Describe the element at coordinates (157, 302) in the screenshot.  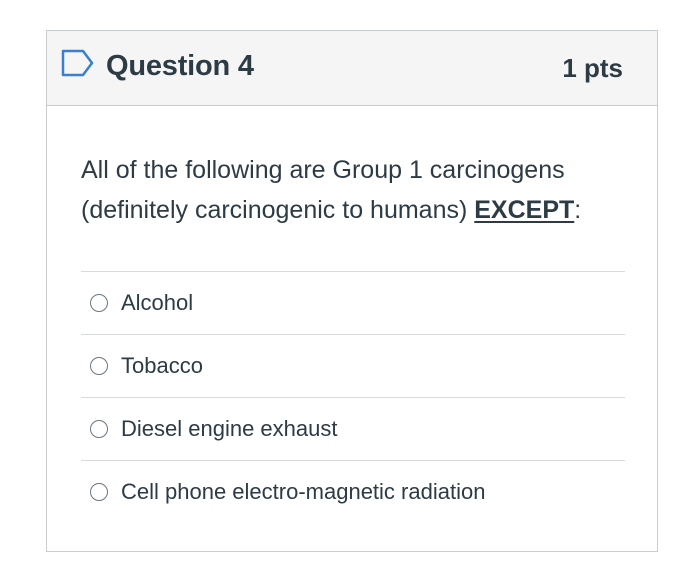
I see `answer-label: Alcohol` at that location.